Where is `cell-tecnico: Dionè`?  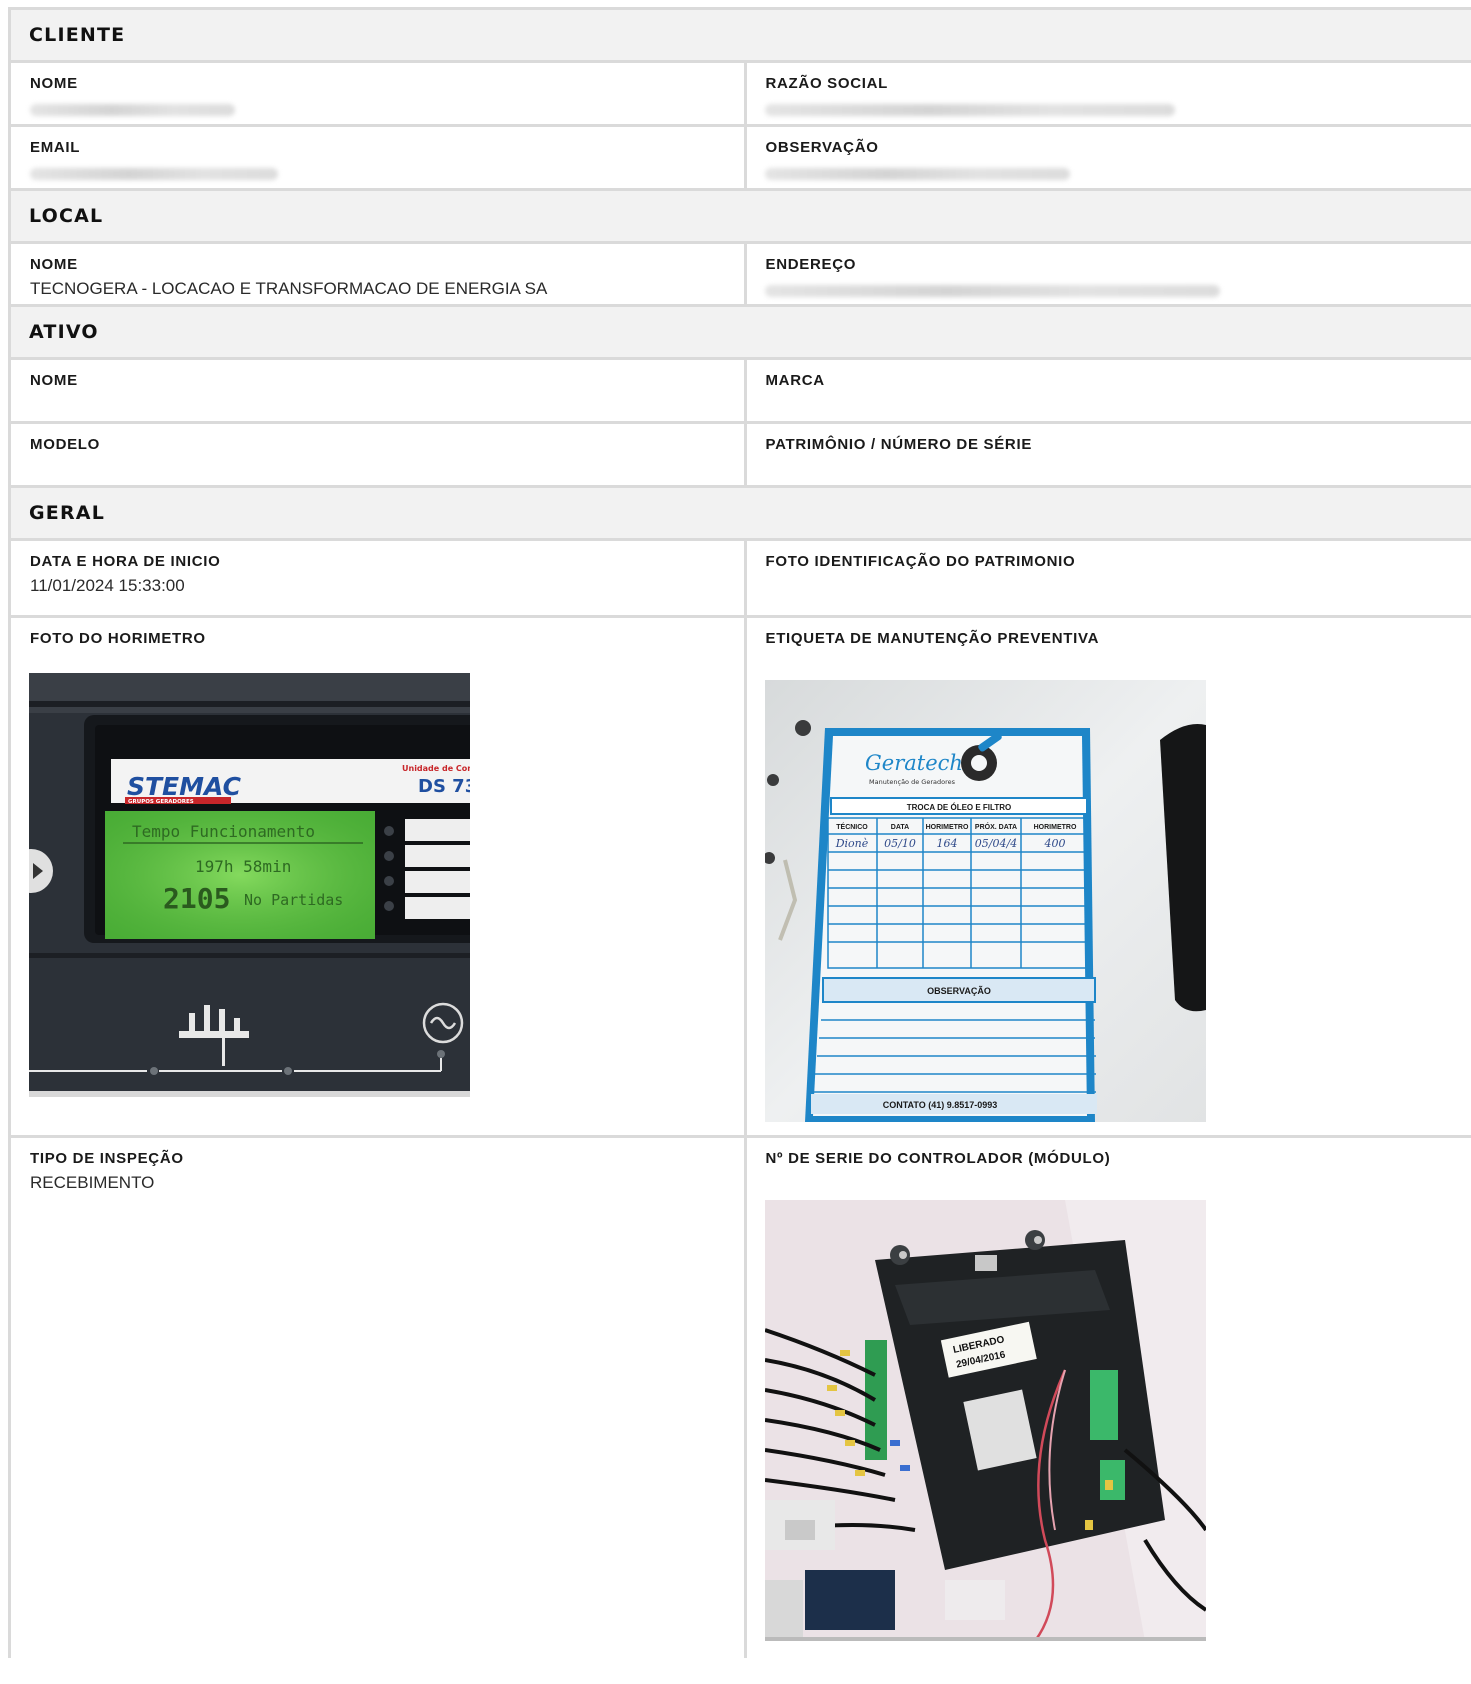
cell-tecnico: Dionè is located at coordinates (852, 843).